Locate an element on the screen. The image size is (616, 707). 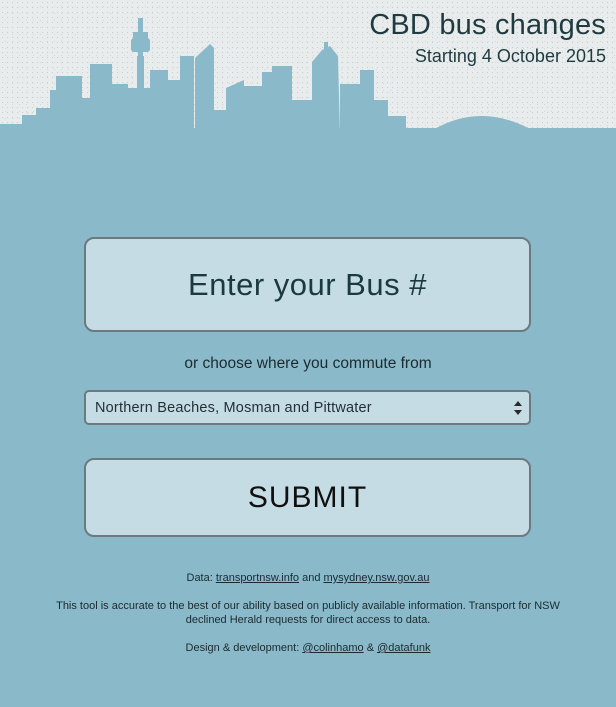
header-title-block: CBD bus changes Starting 4 October 2015 is located at coordinates (487, 38).